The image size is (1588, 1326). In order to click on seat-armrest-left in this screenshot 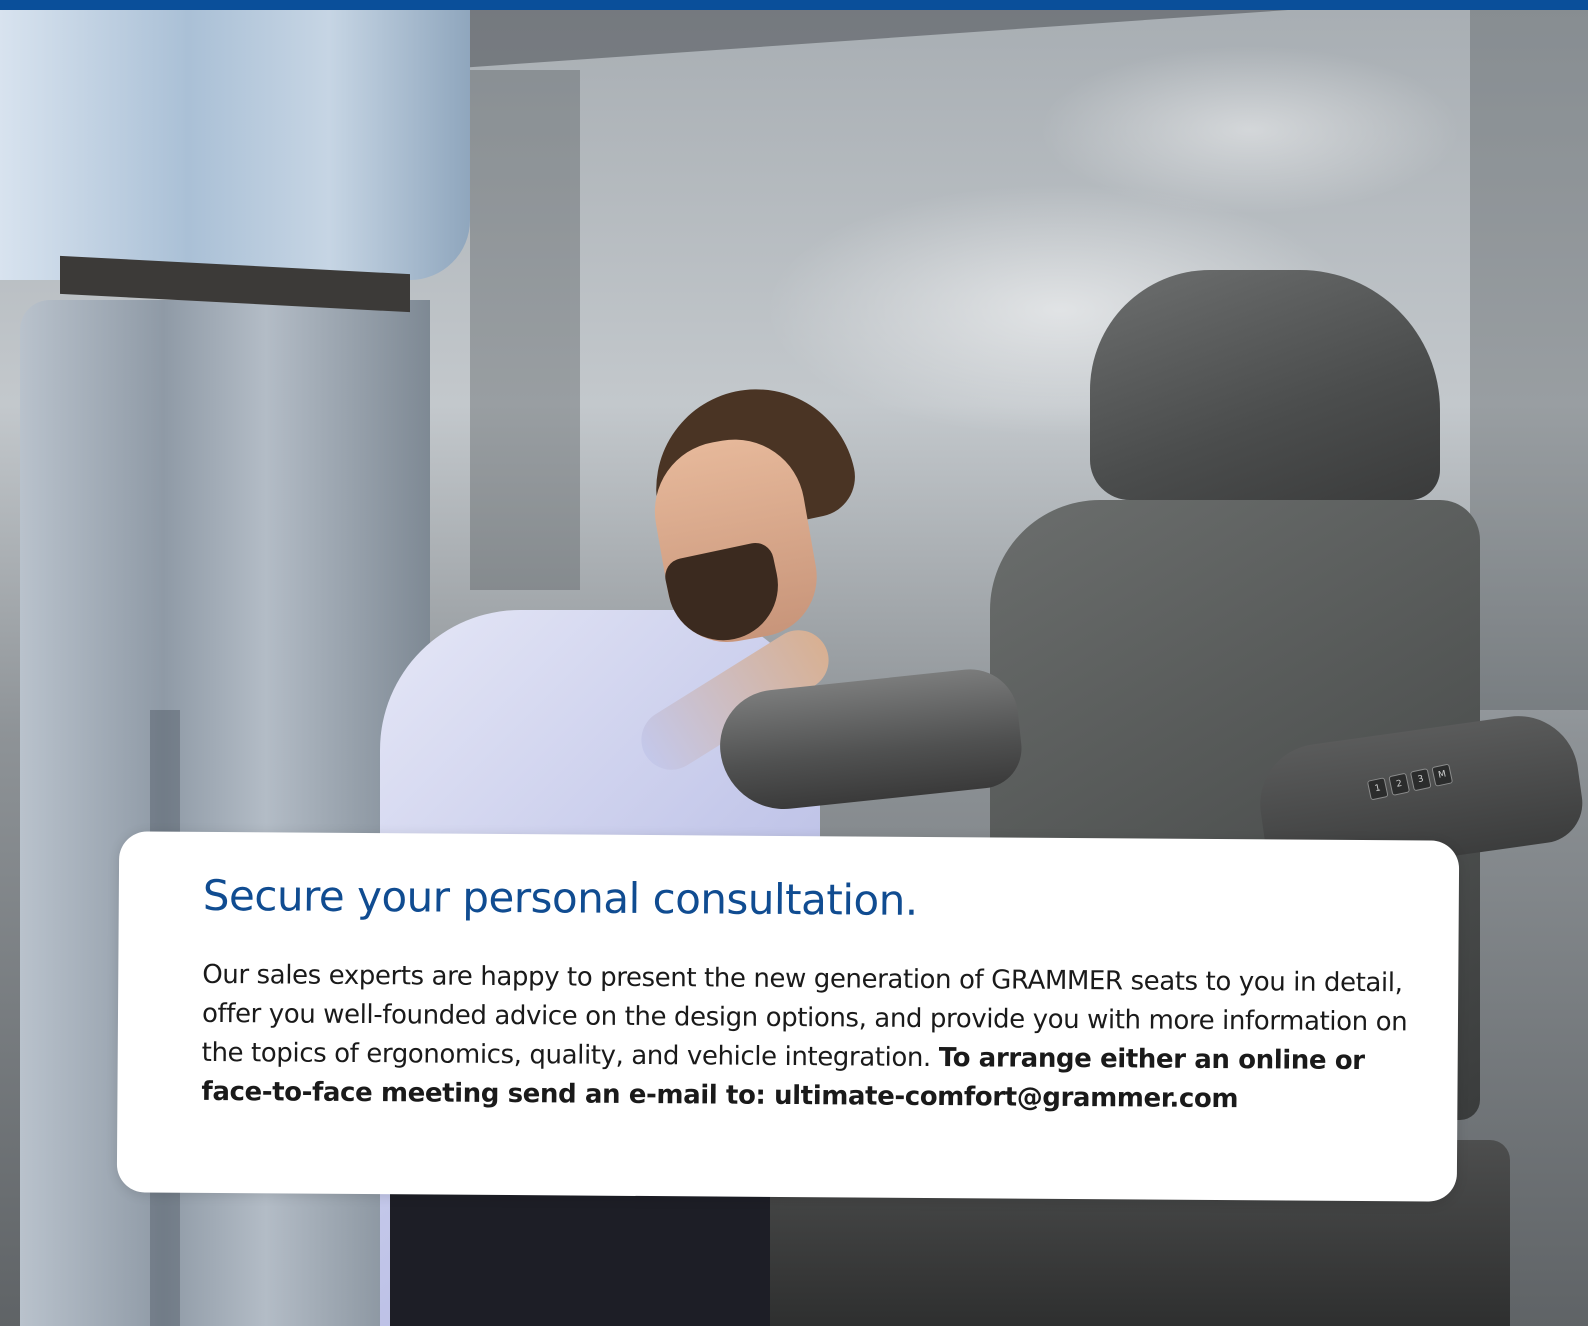, I will do `click(870, 740)`.